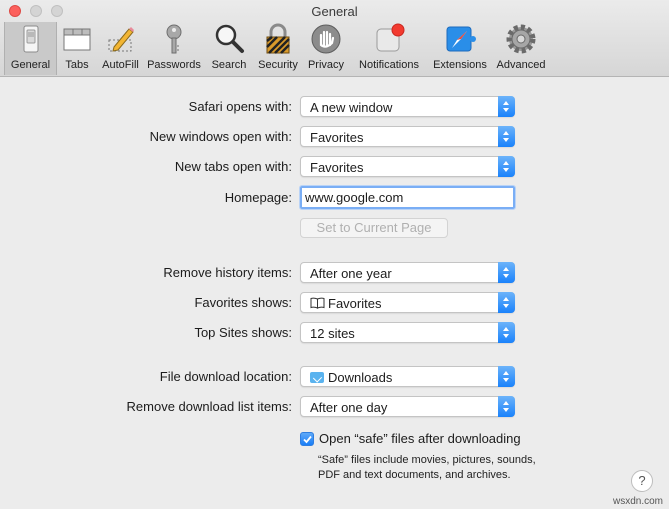 The width and height of the screenshot is (669, 509). What do you see at coordinates (407, 302) in the screenshot?
I see `favorites-shows-popup: Favorites` at bounding box center [407, 302].